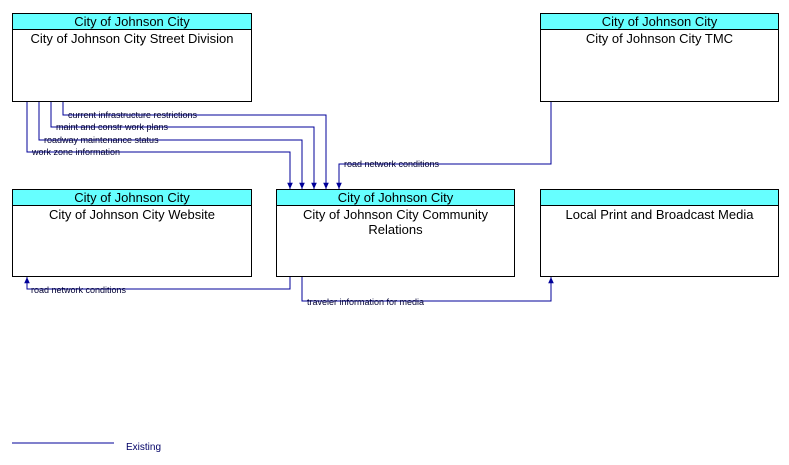  What do you see at coordinates (75, 152) in the screenshot?
I see `flow-label-work-zone-information: work zone information` at bounding box center [75, 152].